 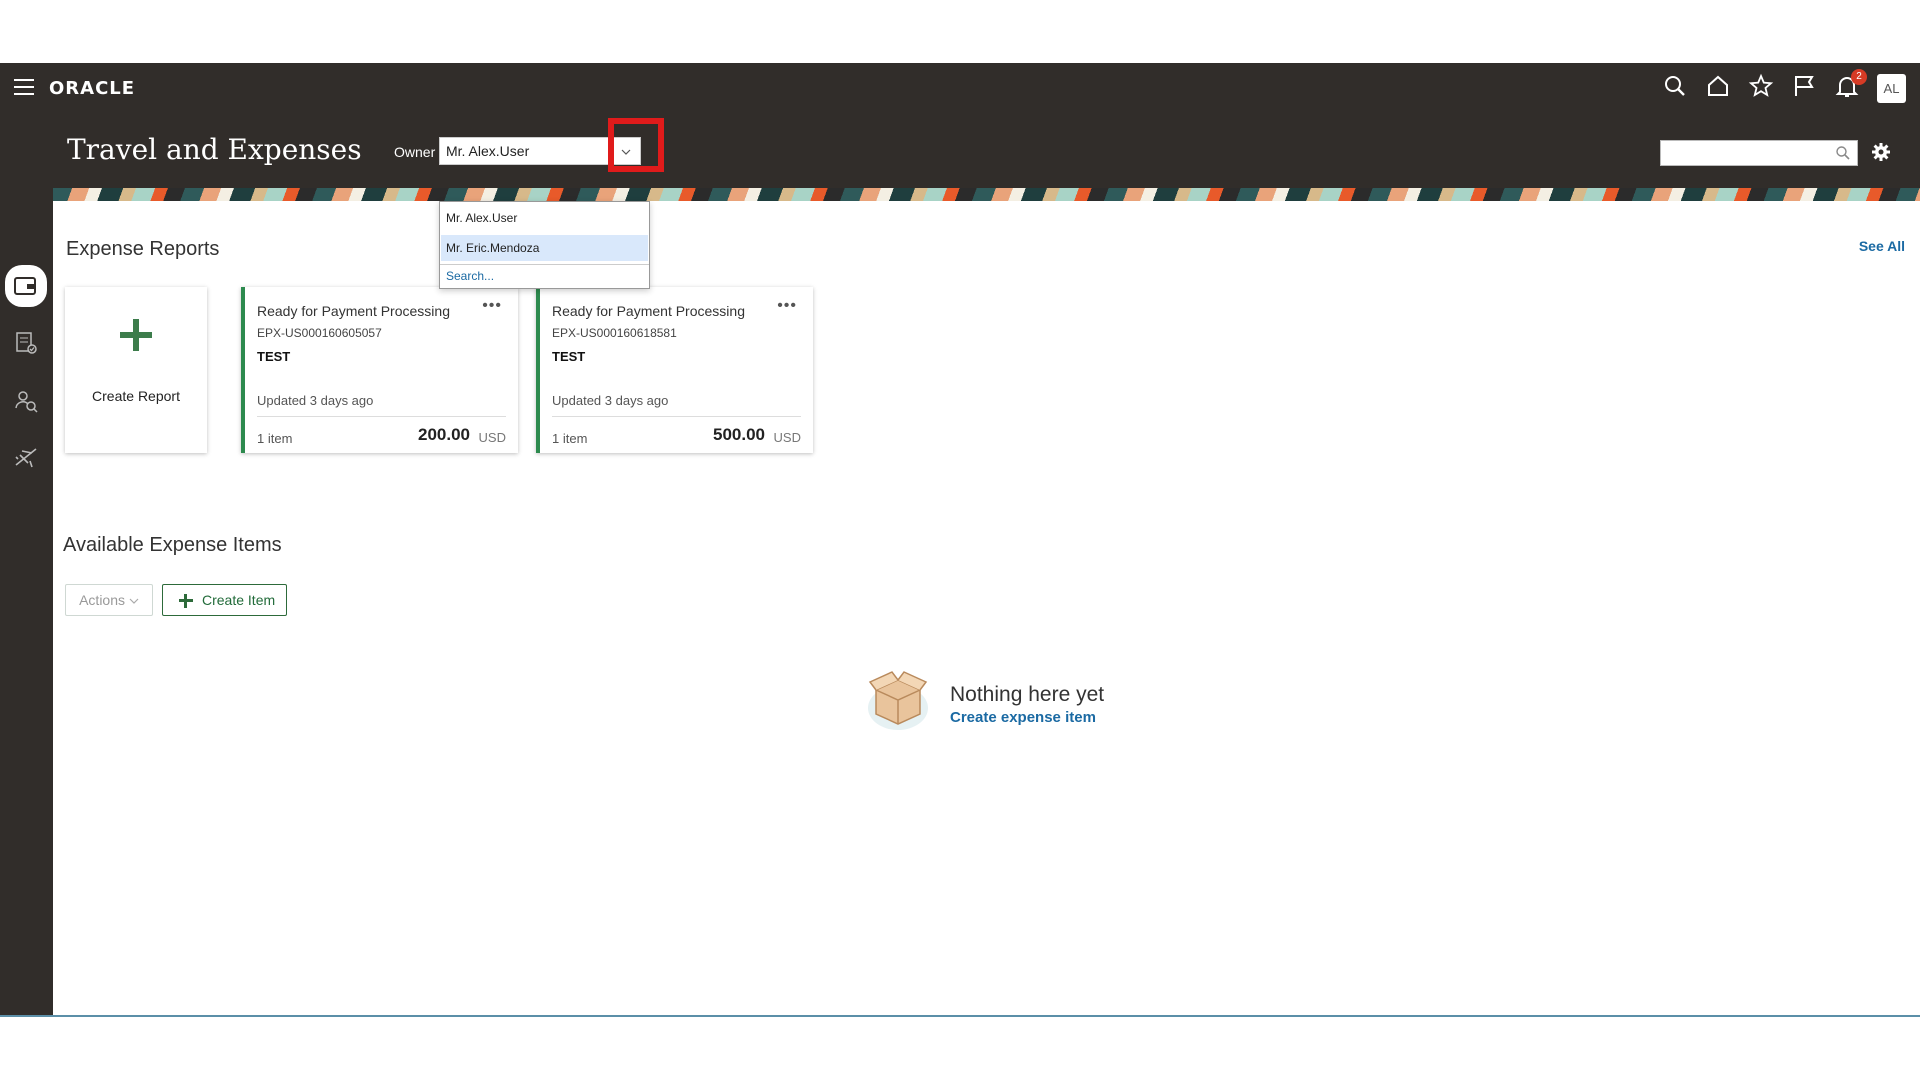 What do you see at coordinates (960, 88) in the screenshot?
I see `global-header: ORACLE 2 AL` at bounding box center [960, 88].